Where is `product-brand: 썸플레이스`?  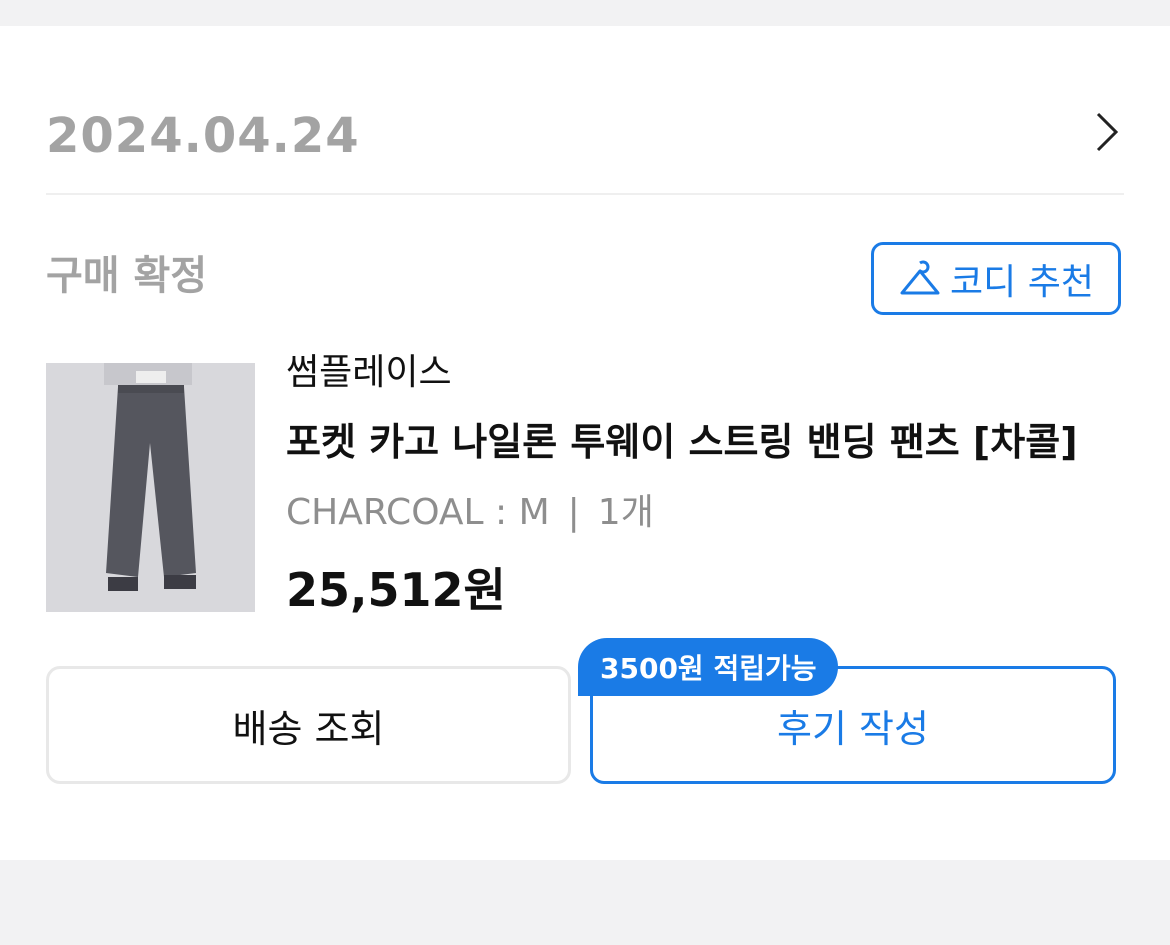
product-brand: 썸플레이스 is located at coordinates (369, 373).